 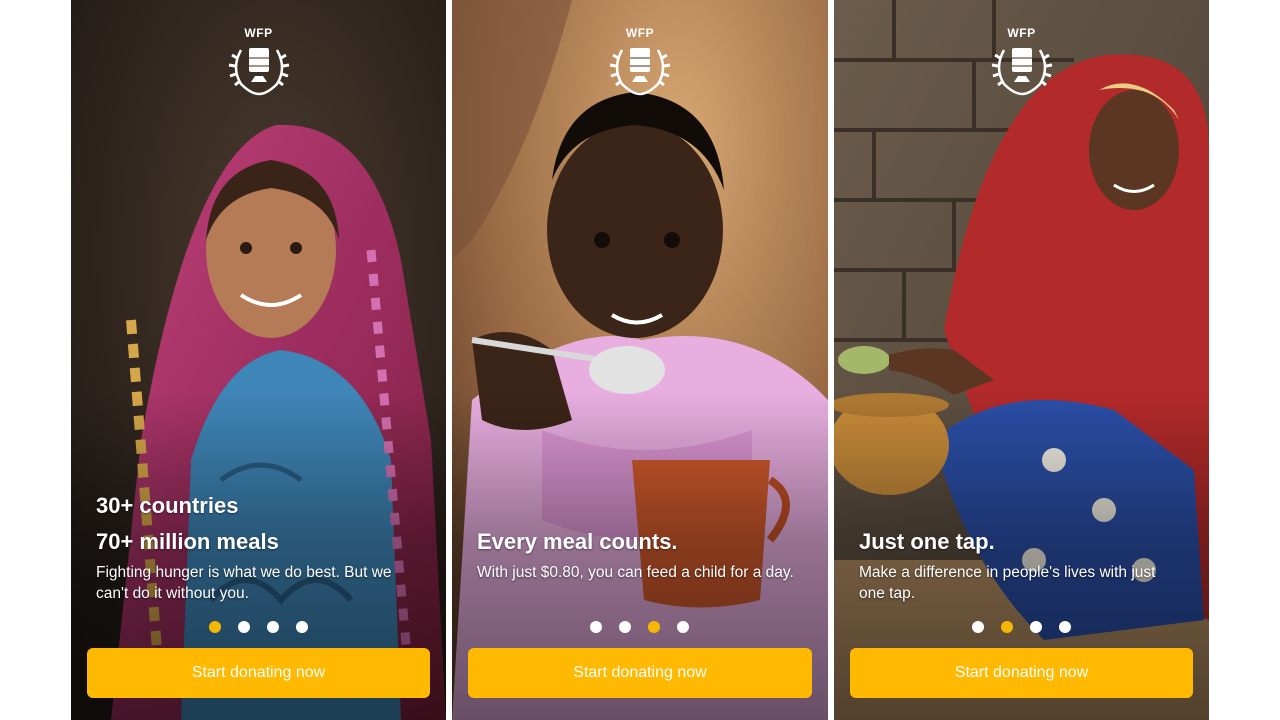 What do you see at coordinates (215, 627) in the screenshot?
I see `page-dot-1-active` at bounding box center [215, 627].